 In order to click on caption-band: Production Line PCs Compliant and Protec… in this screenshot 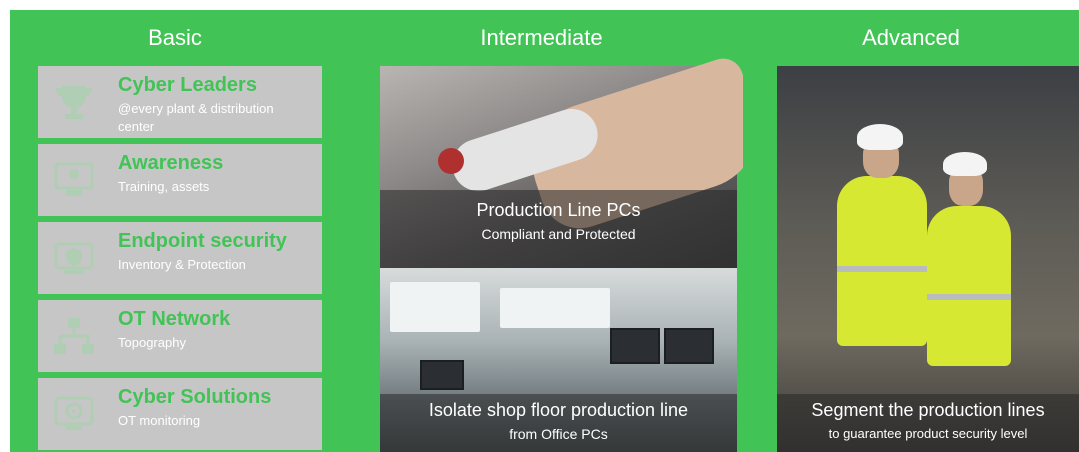, I will do `click(558, 229)`.